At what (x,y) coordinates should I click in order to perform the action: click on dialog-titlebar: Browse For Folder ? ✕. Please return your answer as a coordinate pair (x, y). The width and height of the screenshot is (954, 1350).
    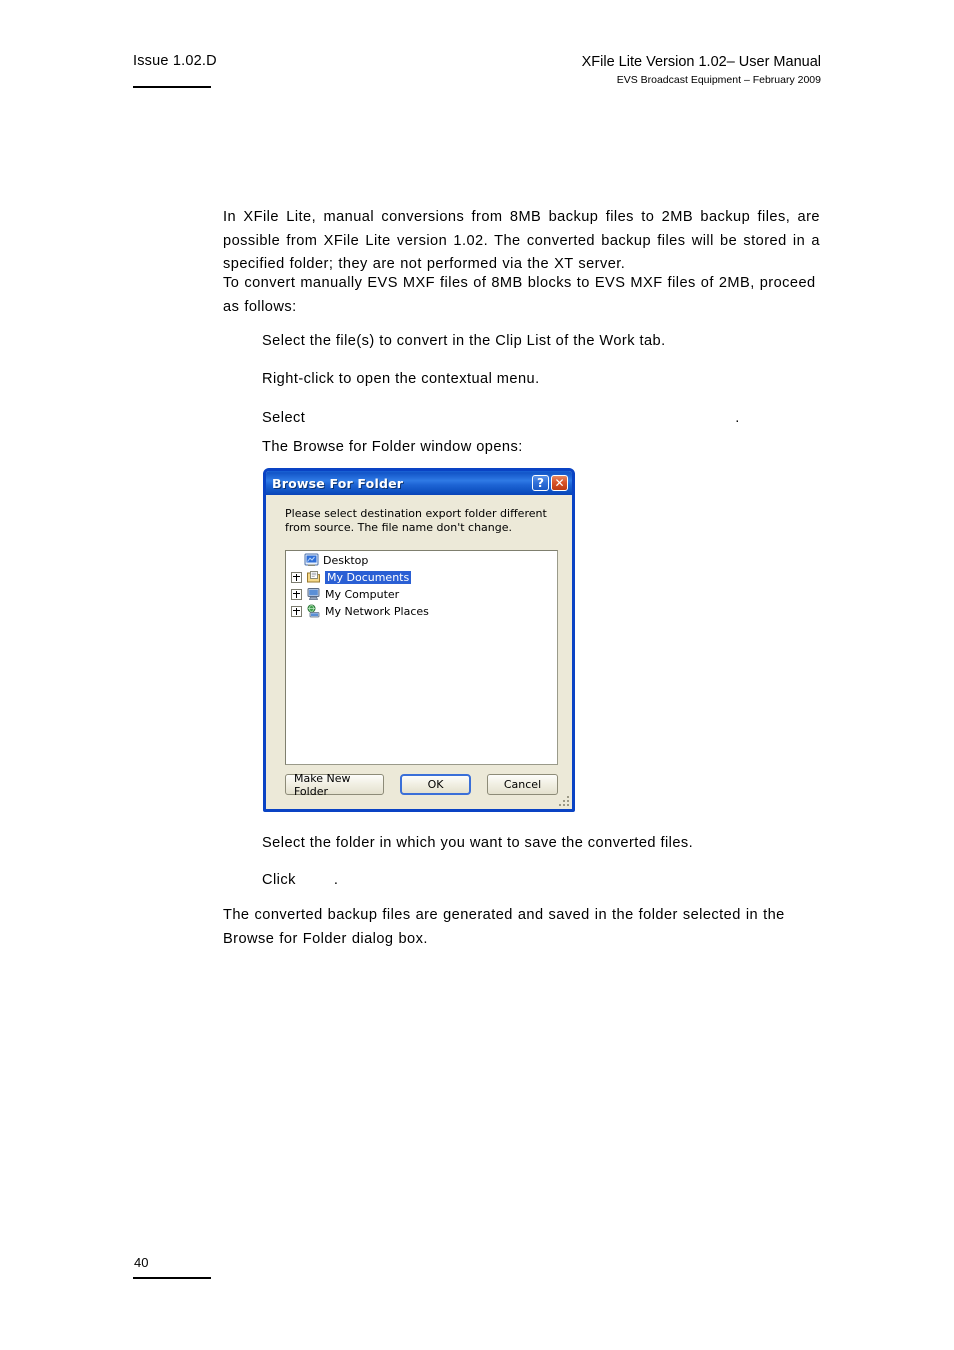
    Looking at the image, I should click on (419, 483).